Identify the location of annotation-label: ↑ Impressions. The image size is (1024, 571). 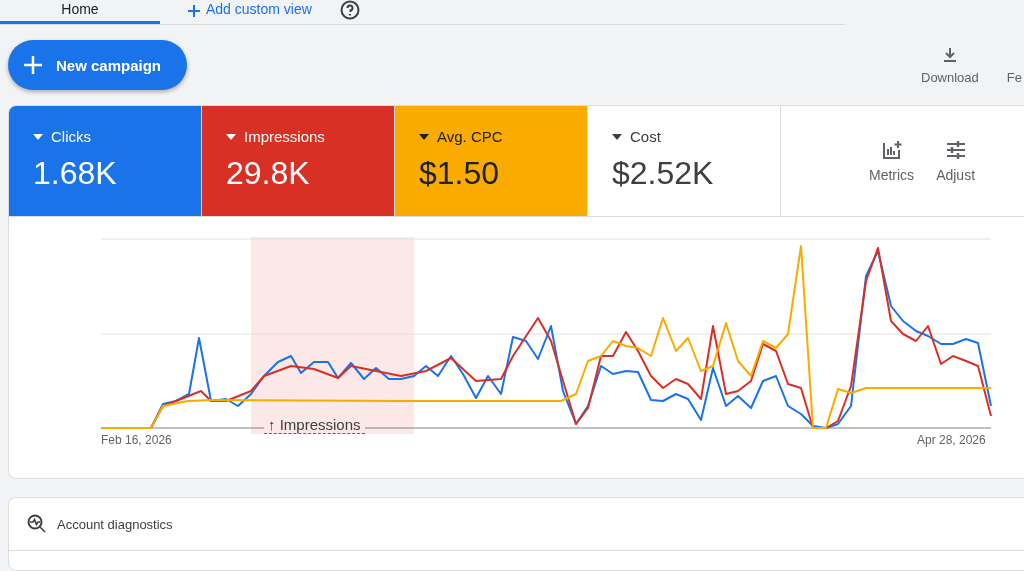
(314, 425).